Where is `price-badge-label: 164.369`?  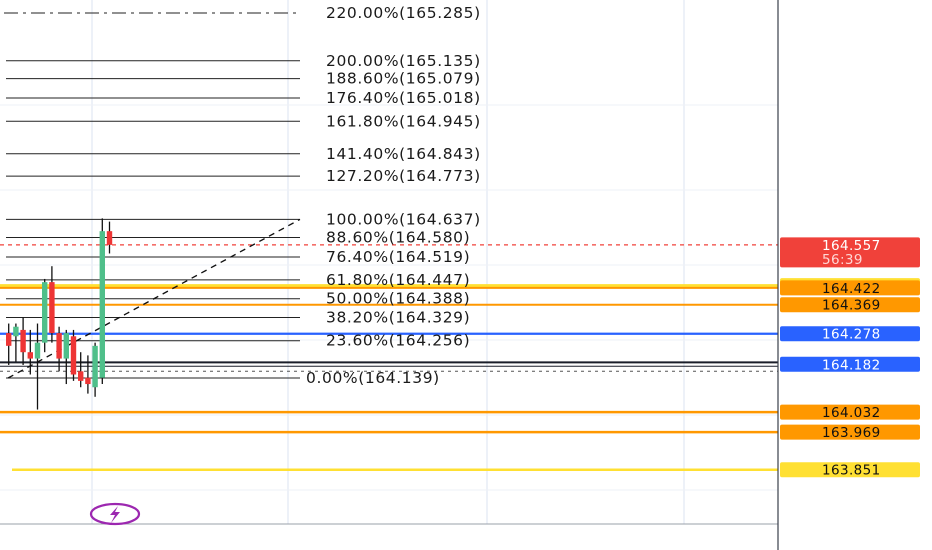 price-badge-label: 164.369 is located at coordinates (851, 306).